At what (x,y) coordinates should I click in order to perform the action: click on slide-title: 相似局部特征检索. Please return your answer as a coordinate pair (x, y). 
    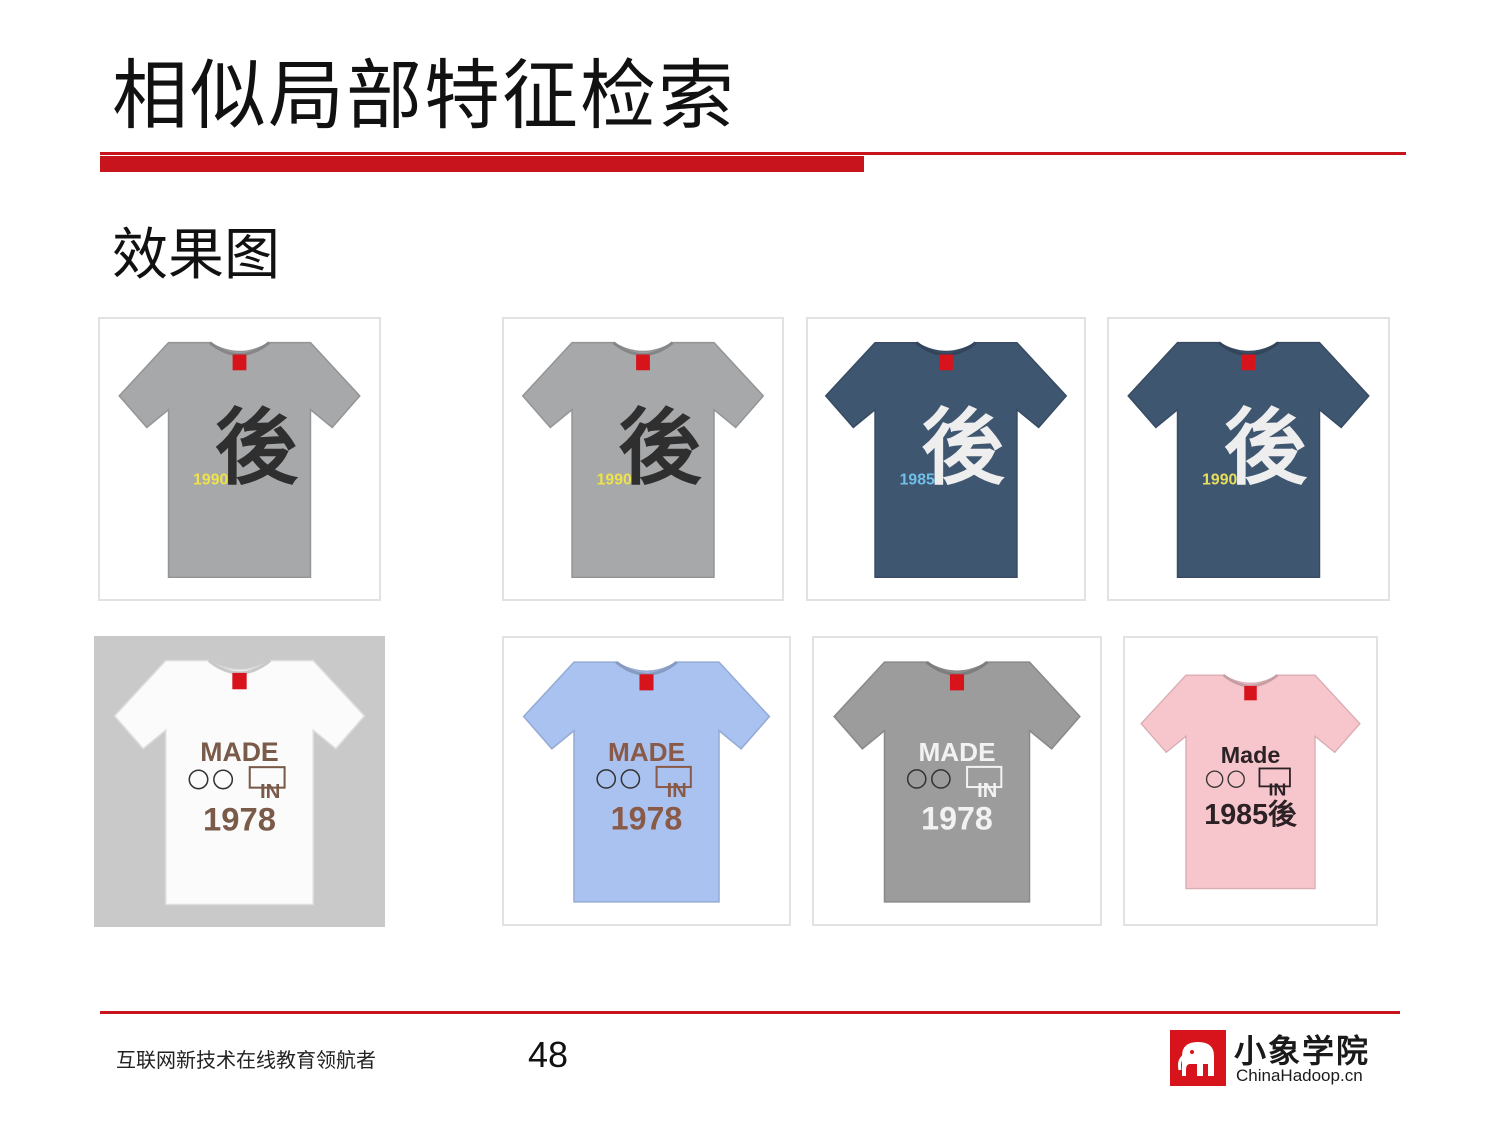
    Looking at the image, I should click on (424, 95).